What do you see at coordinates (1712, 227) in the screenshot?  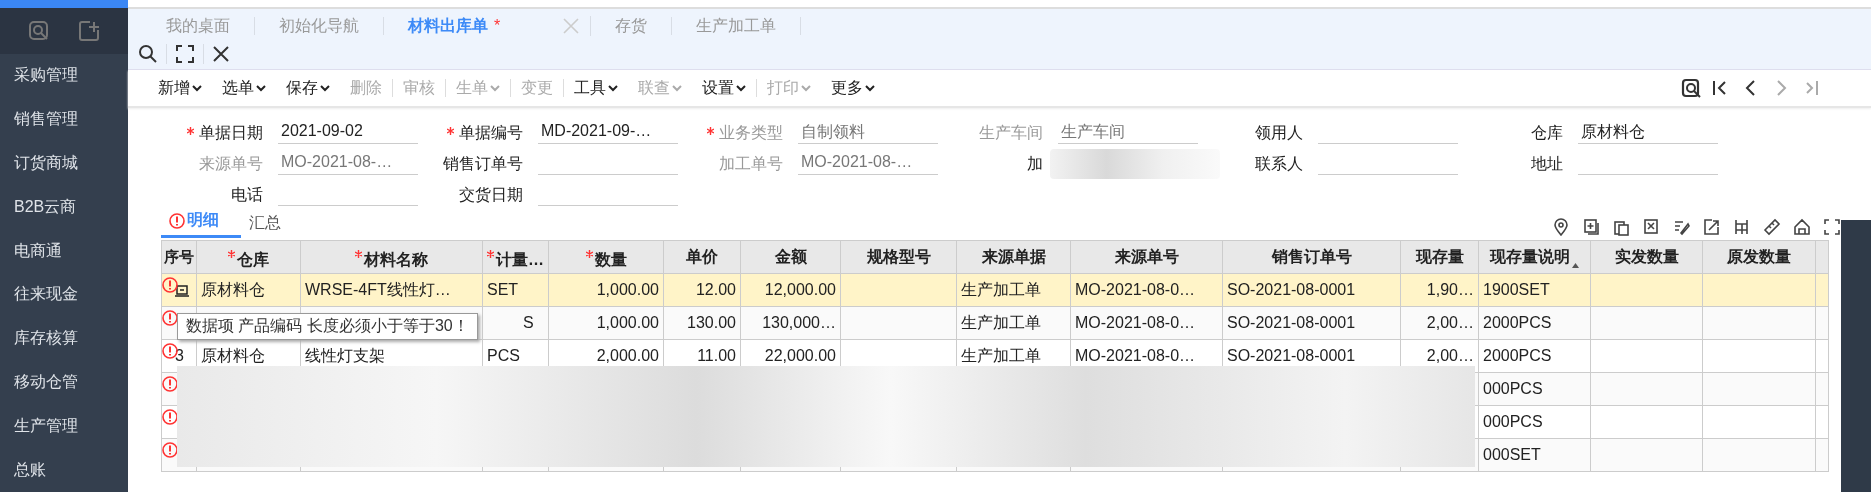 I see `export-icon` at bounding box center [1712, 227].